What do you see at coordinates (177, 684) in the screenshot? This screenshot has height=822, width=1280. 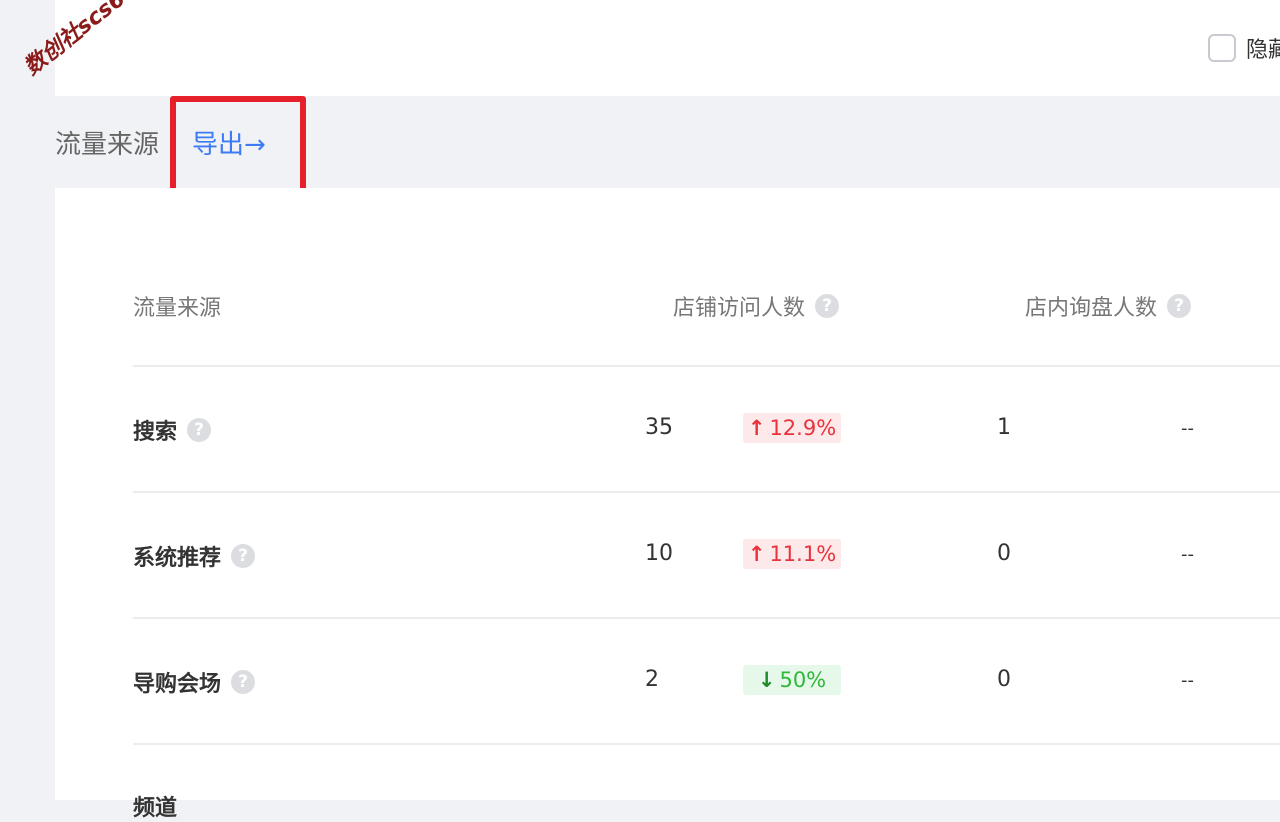 I see `row-label: 导购会场` at bounding box center [177, 684].